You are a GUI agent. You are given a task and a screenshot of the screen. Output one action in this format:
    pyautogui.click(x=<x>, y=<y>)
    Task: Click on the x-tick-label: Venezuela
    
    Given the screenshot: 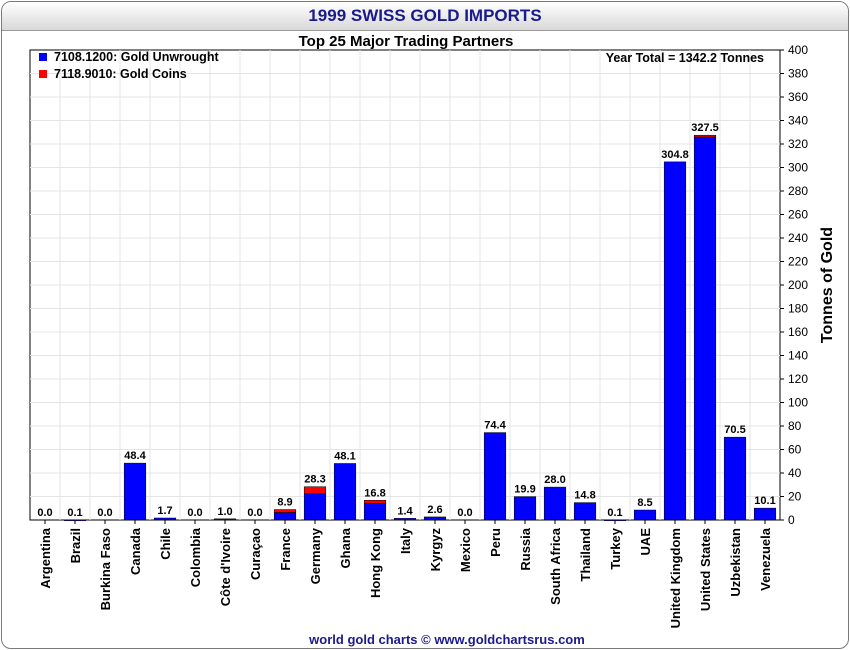 What is the action you would take?
    pyautogui.click(x=765, y=559)
    